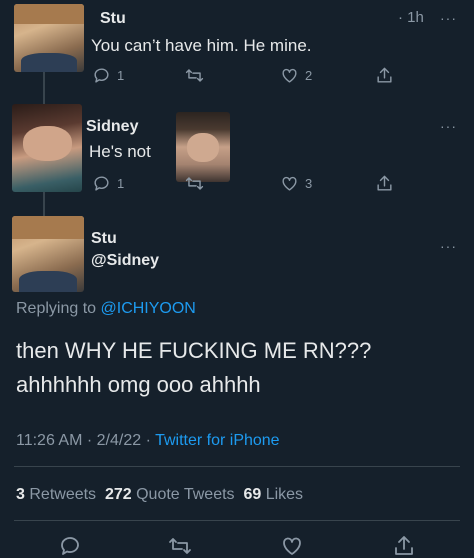 Image resolution: width=474 pixels, height=558 pixels. Describe the element at coordinates (112, 127) in the screenshot. I see `author-name: Sidney` at that location.